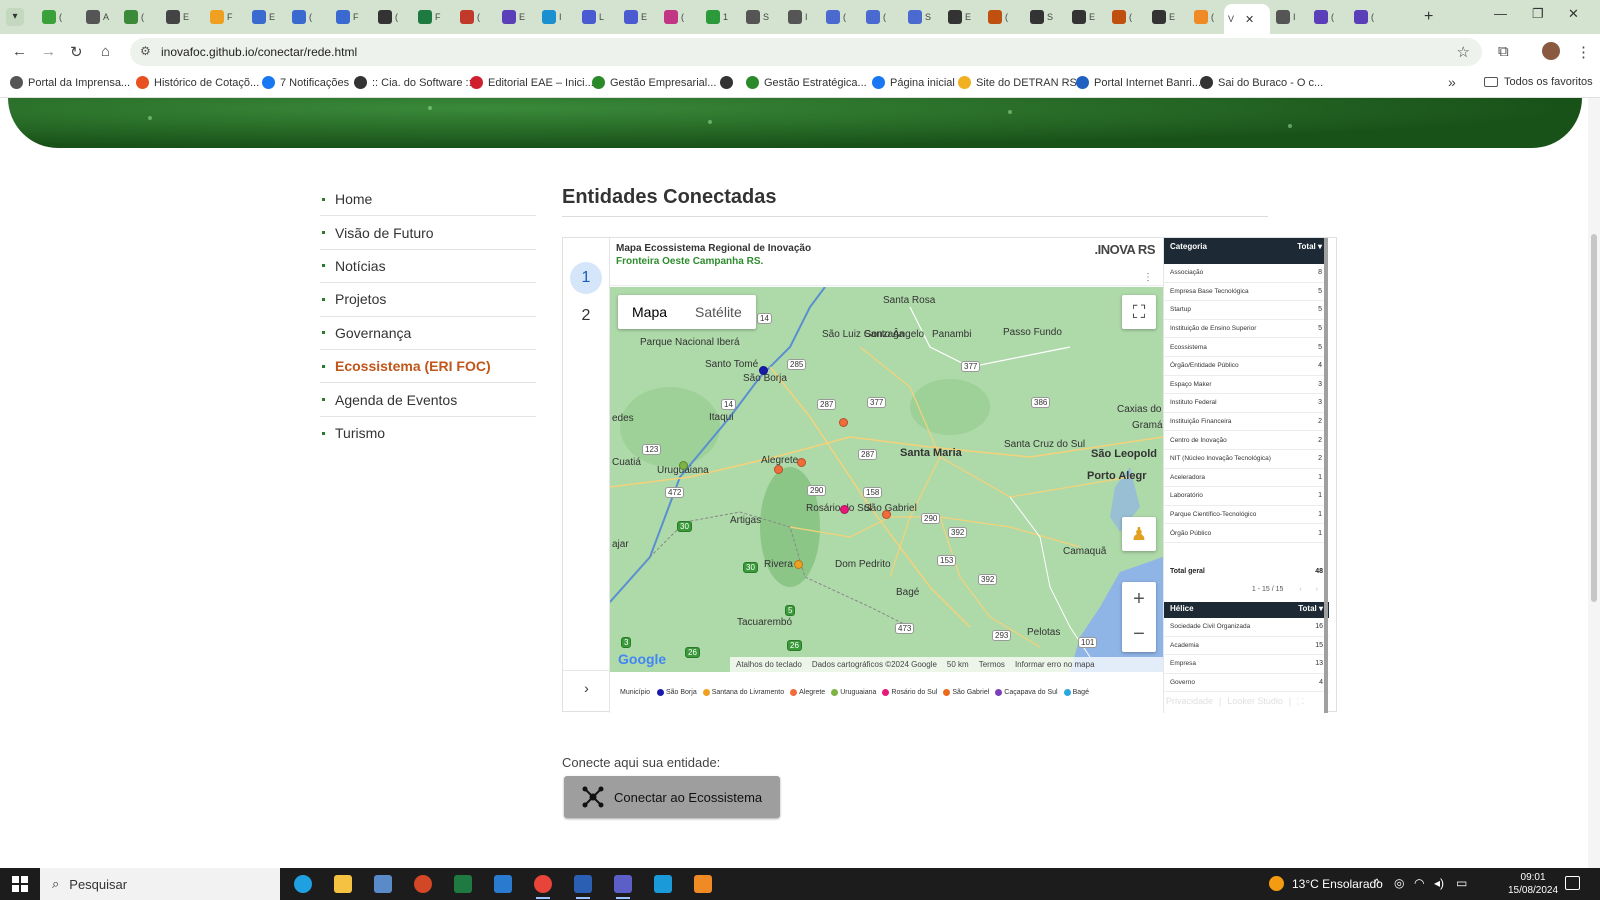  Describe the element at coordinates (1076, 692) in the screenshot. I see `legend-item: Bagé` at that location.